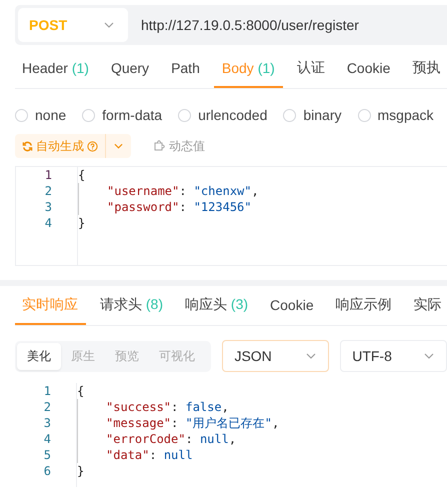  Describe the element at coordinates (216, 306) in the screenshot. I see `tab: 响应头 (3)` at that location.